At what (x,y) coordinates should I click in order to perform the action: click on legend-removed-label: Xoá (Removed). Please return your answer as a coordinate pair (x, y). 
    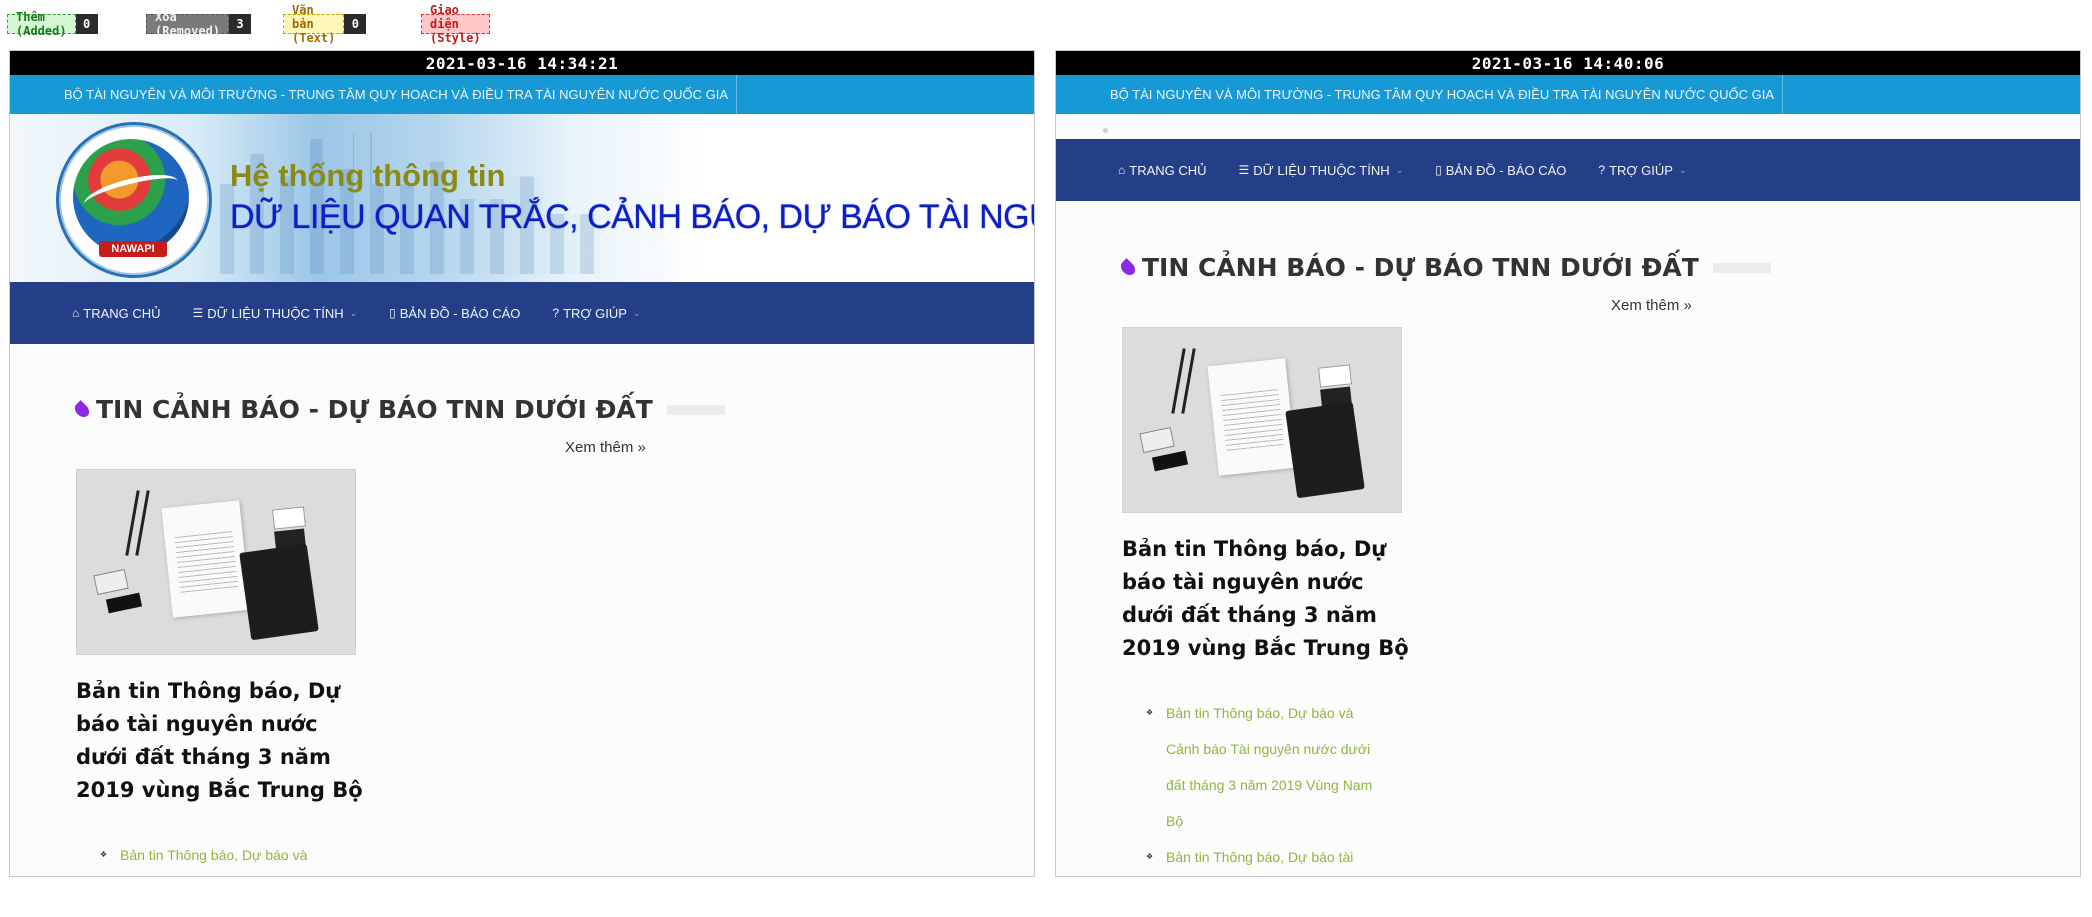
    Looking at the image, I should click on (188, 24).